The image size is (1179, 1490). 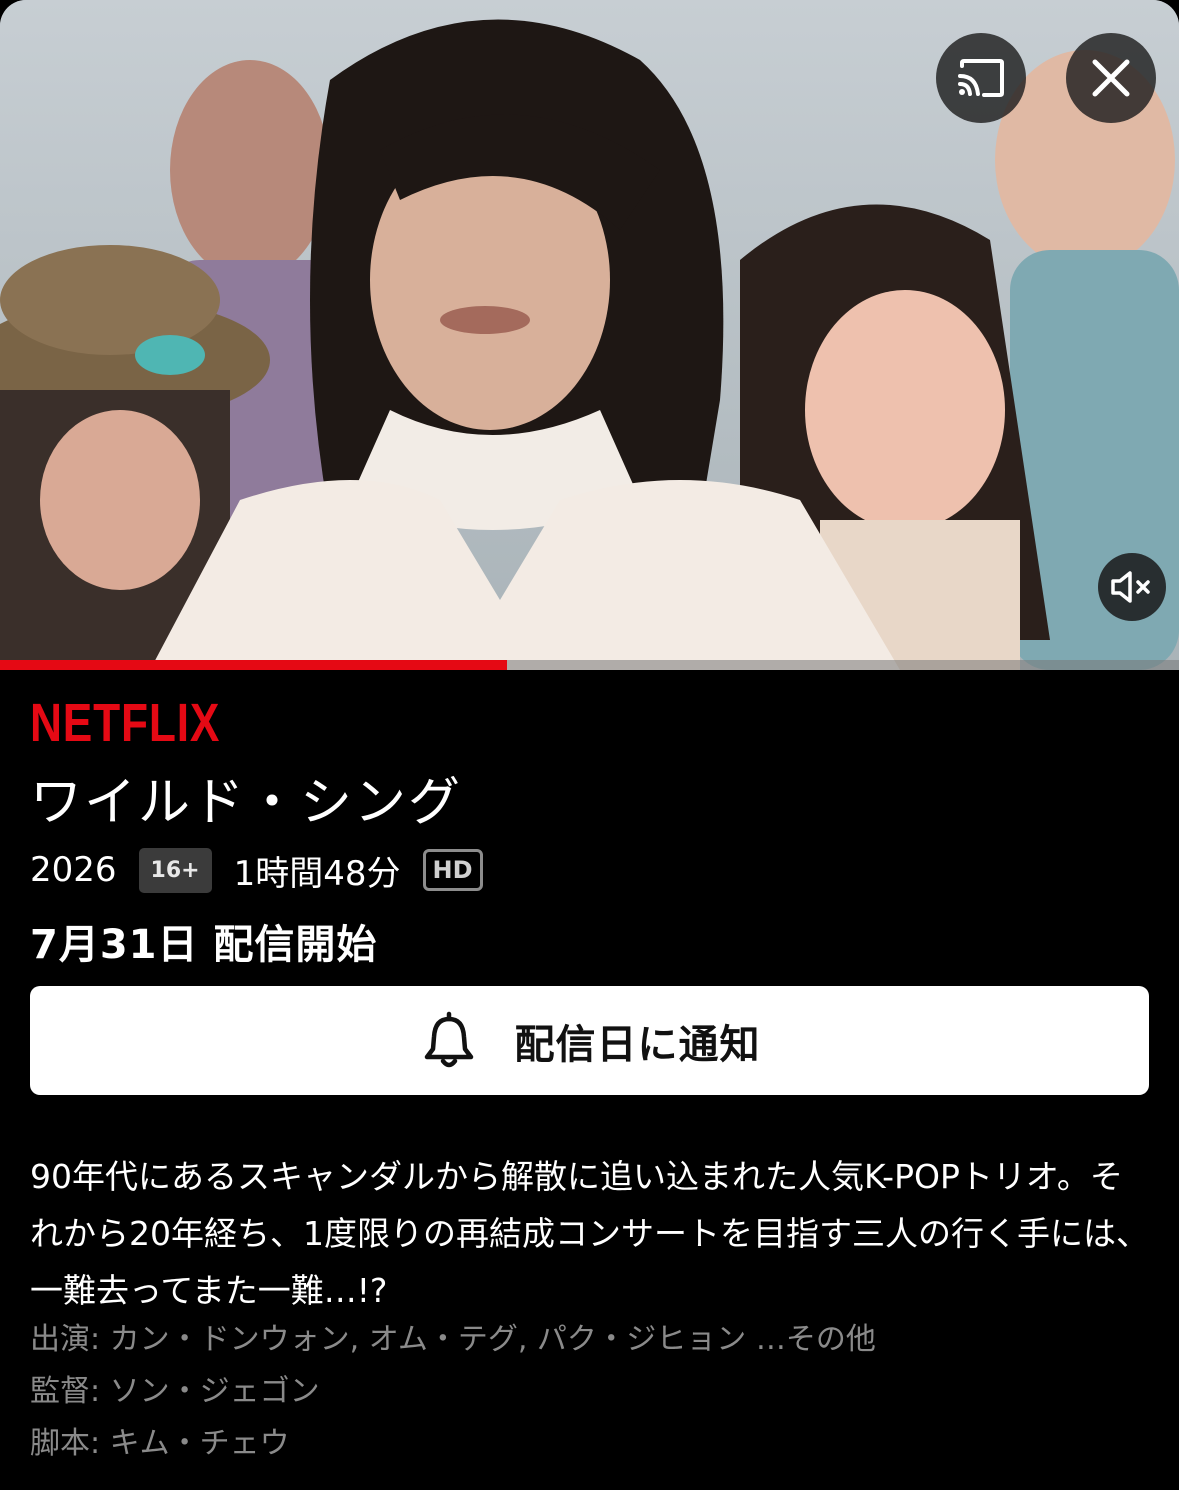 What do you see at coordinates (73, 870) in the screenshot?
I see `release-year: 2026` at bounding box center [73, 870].